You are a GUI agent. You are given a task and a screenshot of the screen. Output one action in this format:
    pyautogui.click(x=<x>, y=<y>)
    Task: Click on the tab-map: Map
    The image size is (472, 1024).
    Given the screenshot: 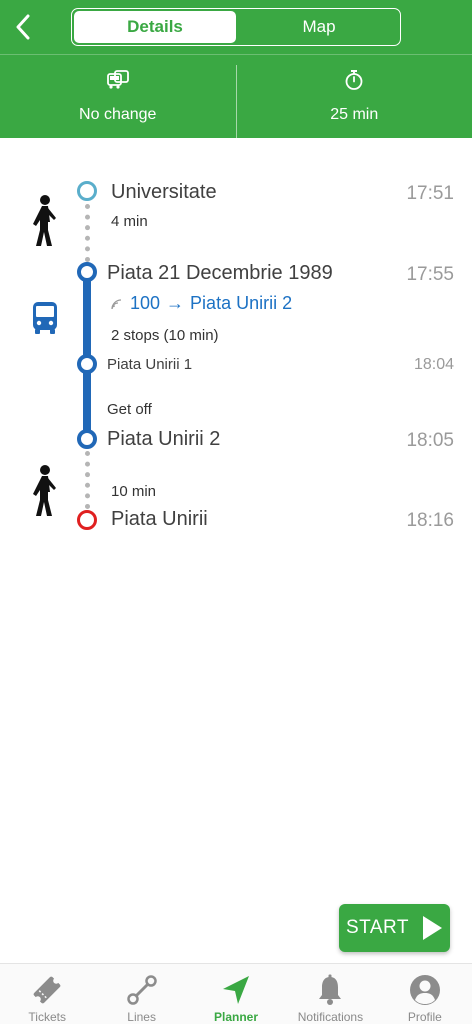 What is the action you would take?
    pyautogui.click(x=319, y=27)
    